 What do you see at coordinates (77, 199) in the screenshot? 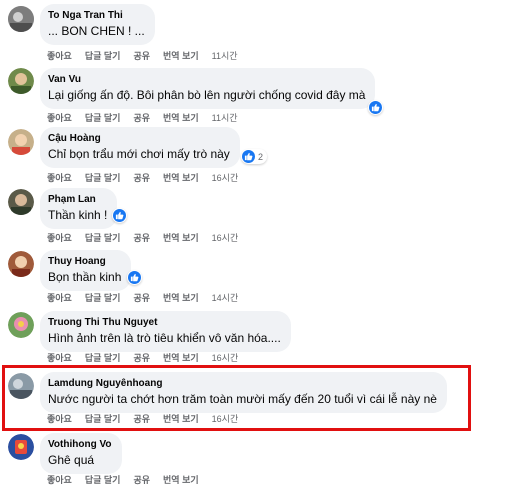
I see `comment-author: Phạm Lan` at bounding box center [77, 199].